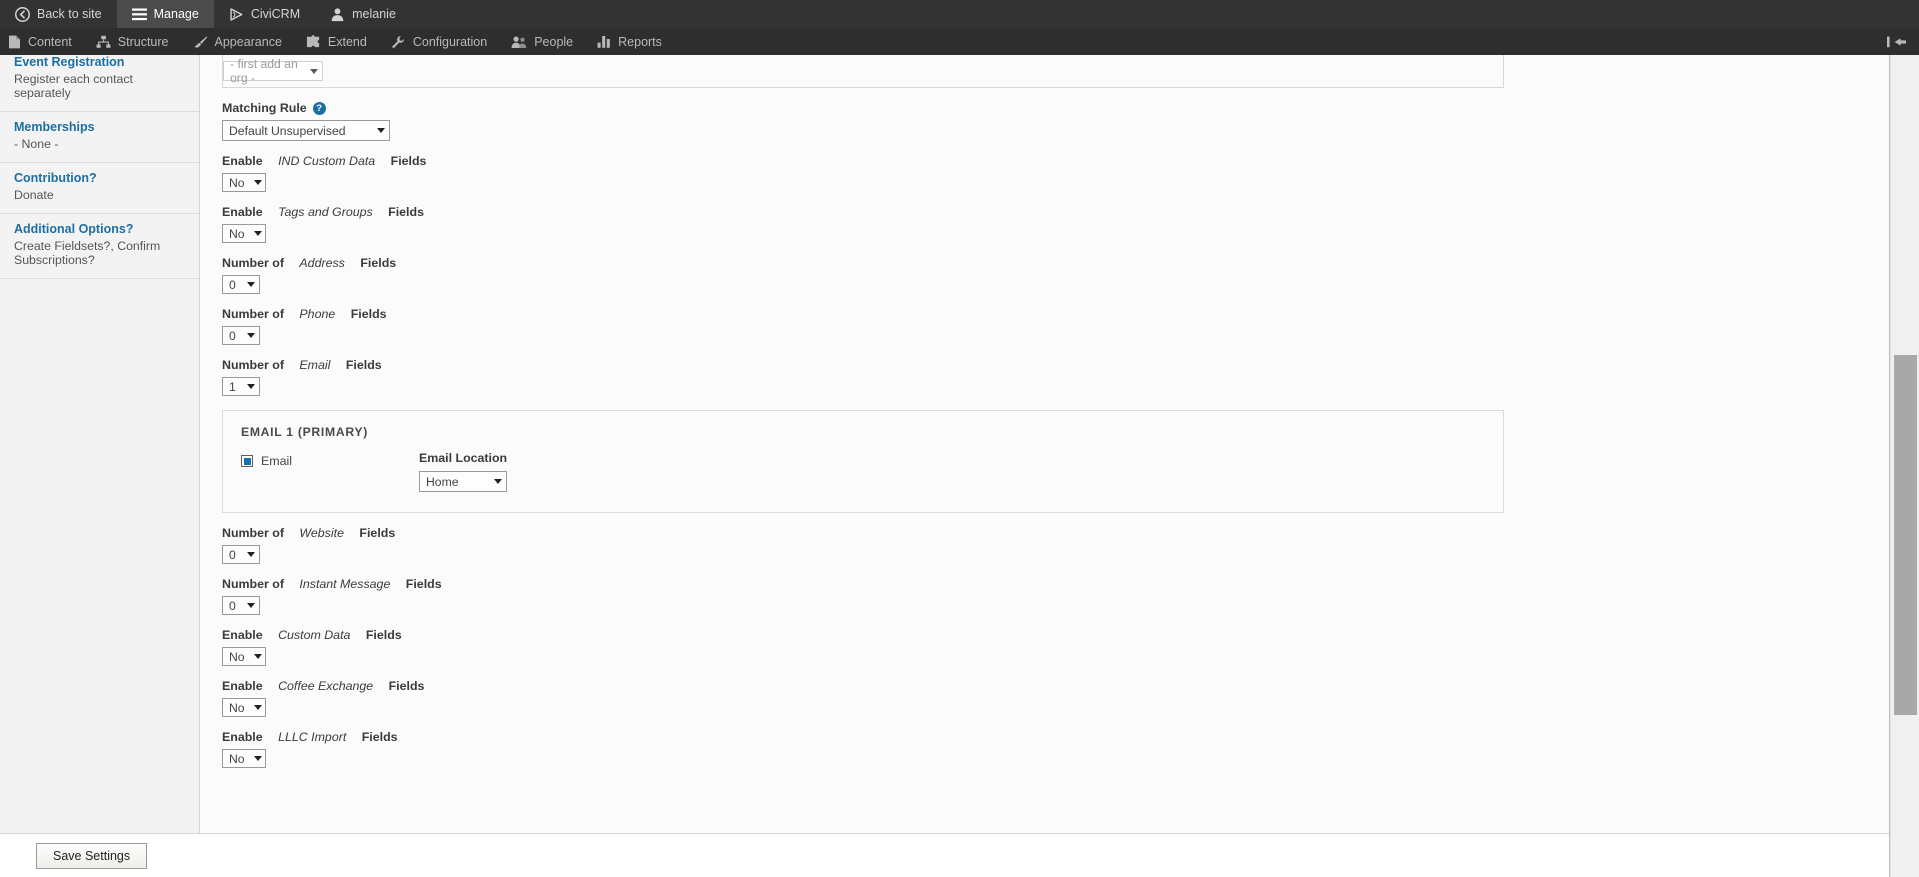 This screenshot has height=877, width=1919. Describe the element at coordinates (99, 188) in the screenshot. I see `sidebar-item-contribution: Contribution? Donate` at that location.